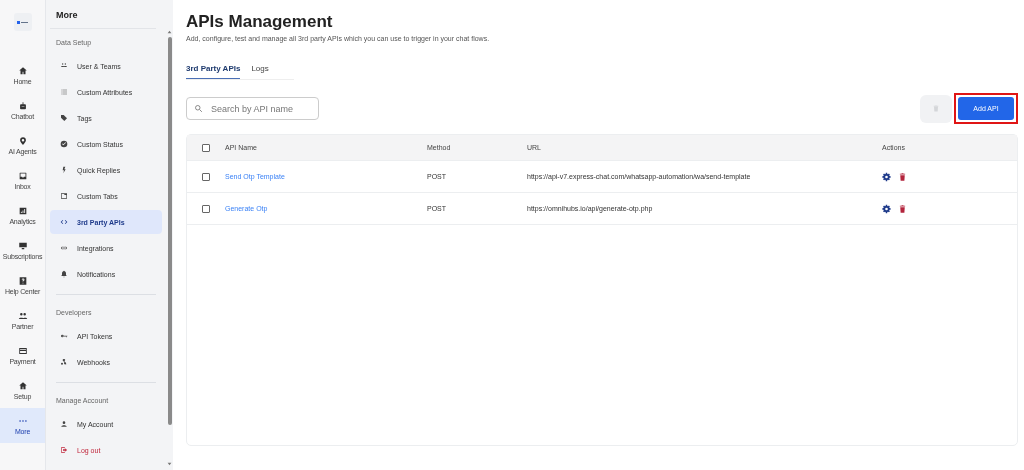 Image resolution: width=1024 pixels, height=470 pixels. Describe the element at coordinates (169, 231) in the screenshot. I see `scrollbar-thumb` at that location.